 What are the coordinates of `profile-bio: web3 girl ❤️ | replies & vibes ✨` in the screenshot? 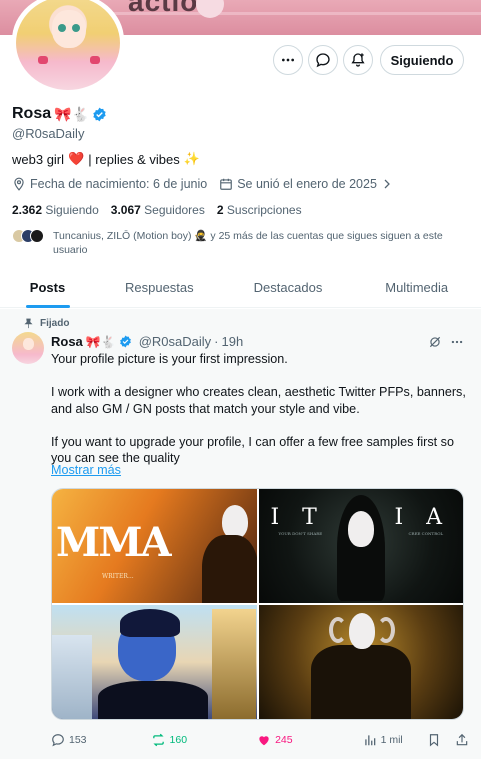 It's located at (106, 159).